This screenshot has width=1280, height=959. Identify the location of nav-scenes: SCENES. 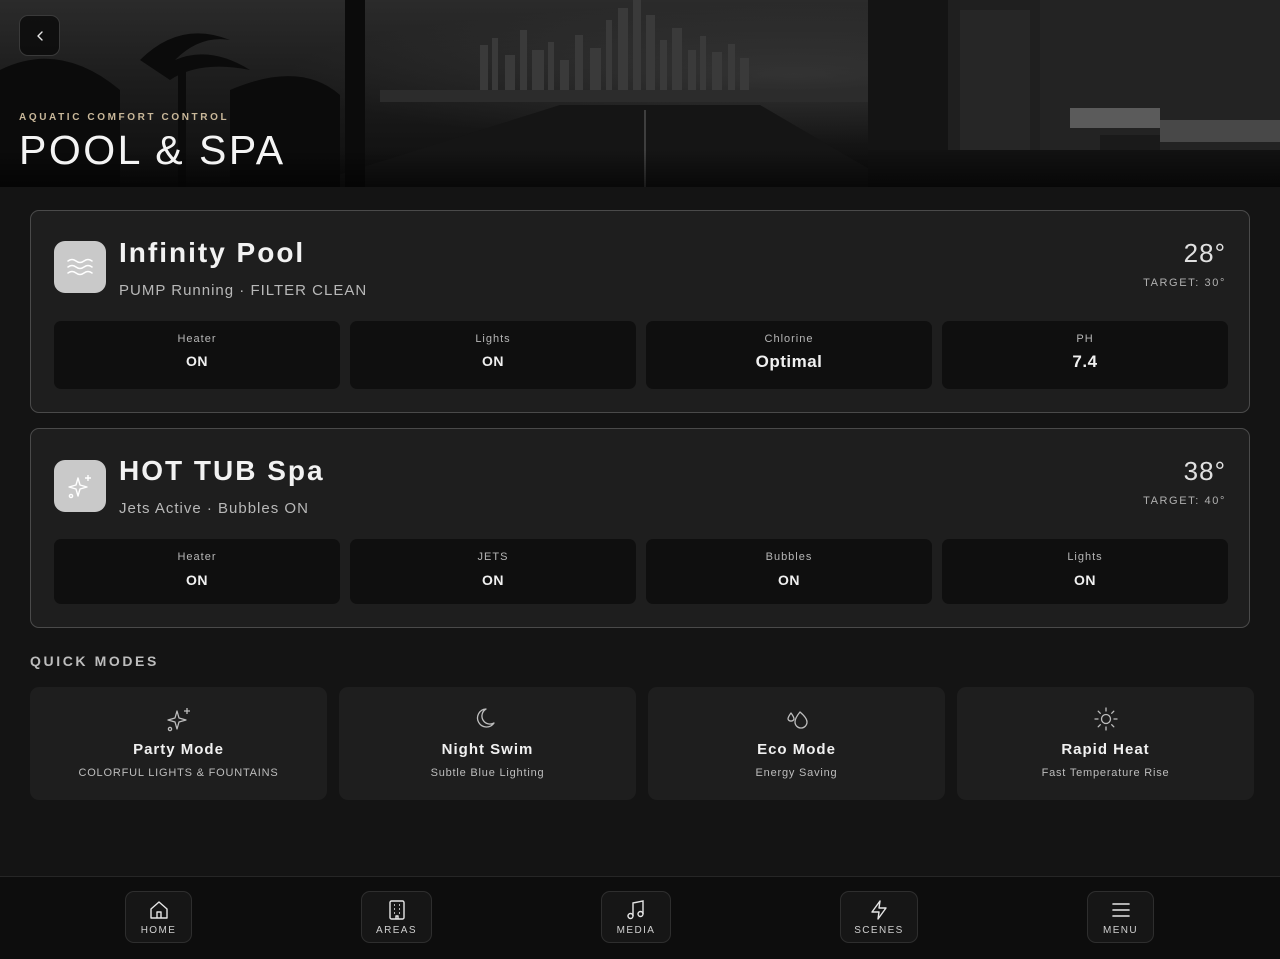
(879, 917).